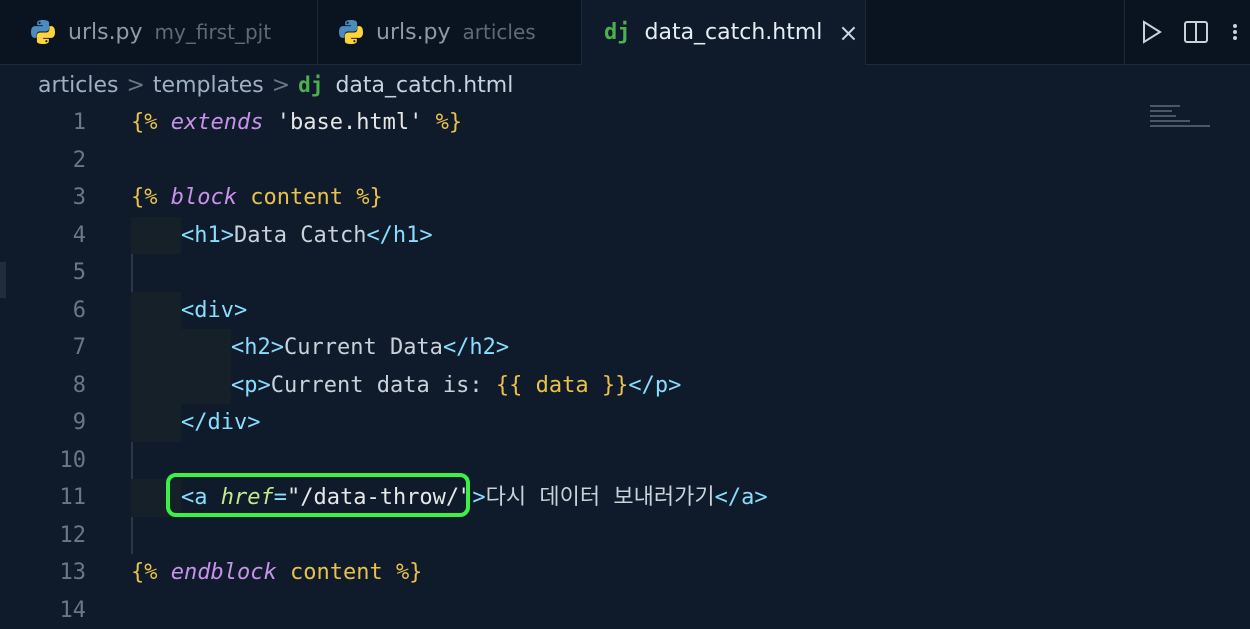 The image size is (1250, 629). What do you see at coordinates (383, 385) in the screenshot?
I see `html-text: Current data is:` at bounding box center [383, 385].